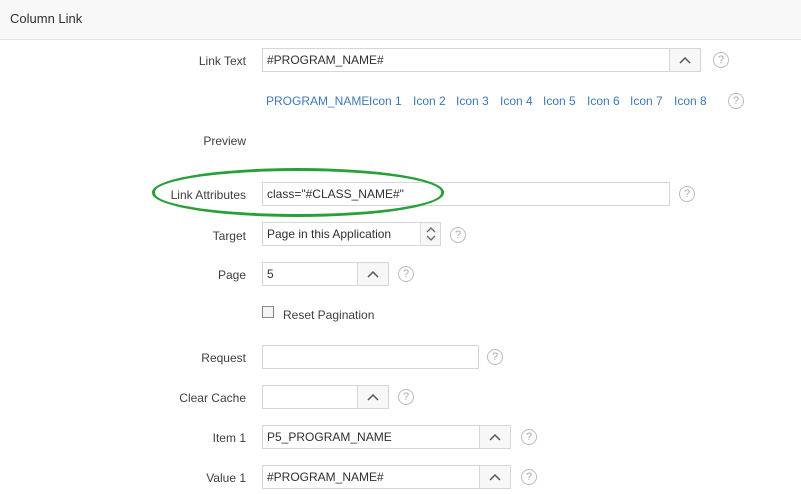 The image size is (801, 494). I want to click on region-header: Column Link, so click(400, 20).